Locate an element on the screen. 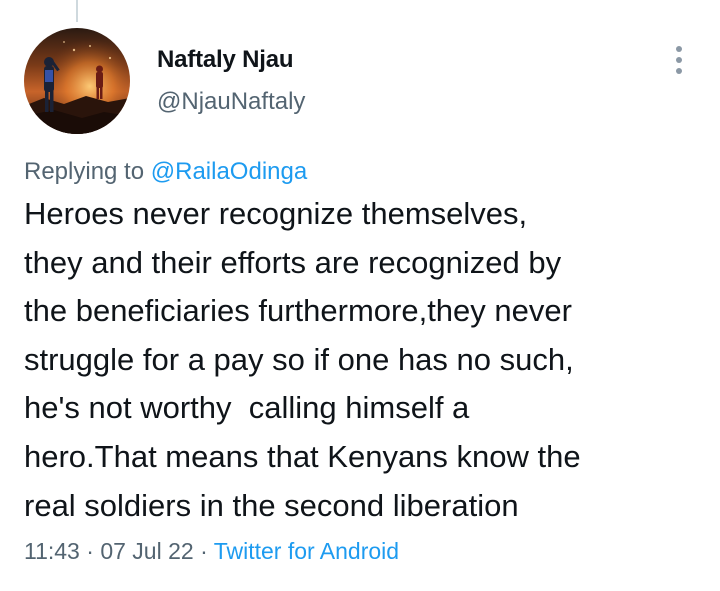  replying-to-line: Replying to @RailaOdinga is located at coordinates (165, 172).